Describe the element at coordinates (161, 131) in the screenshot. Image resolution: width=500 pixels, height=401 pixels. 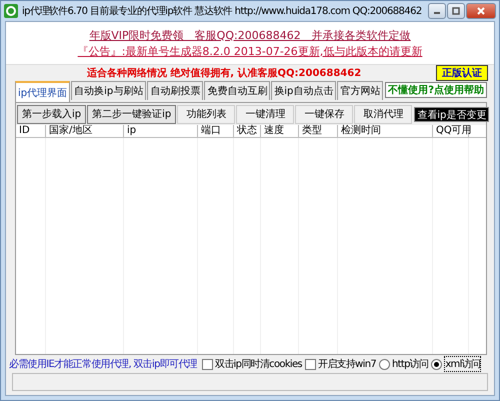
I see `column-header: ip` at that location.